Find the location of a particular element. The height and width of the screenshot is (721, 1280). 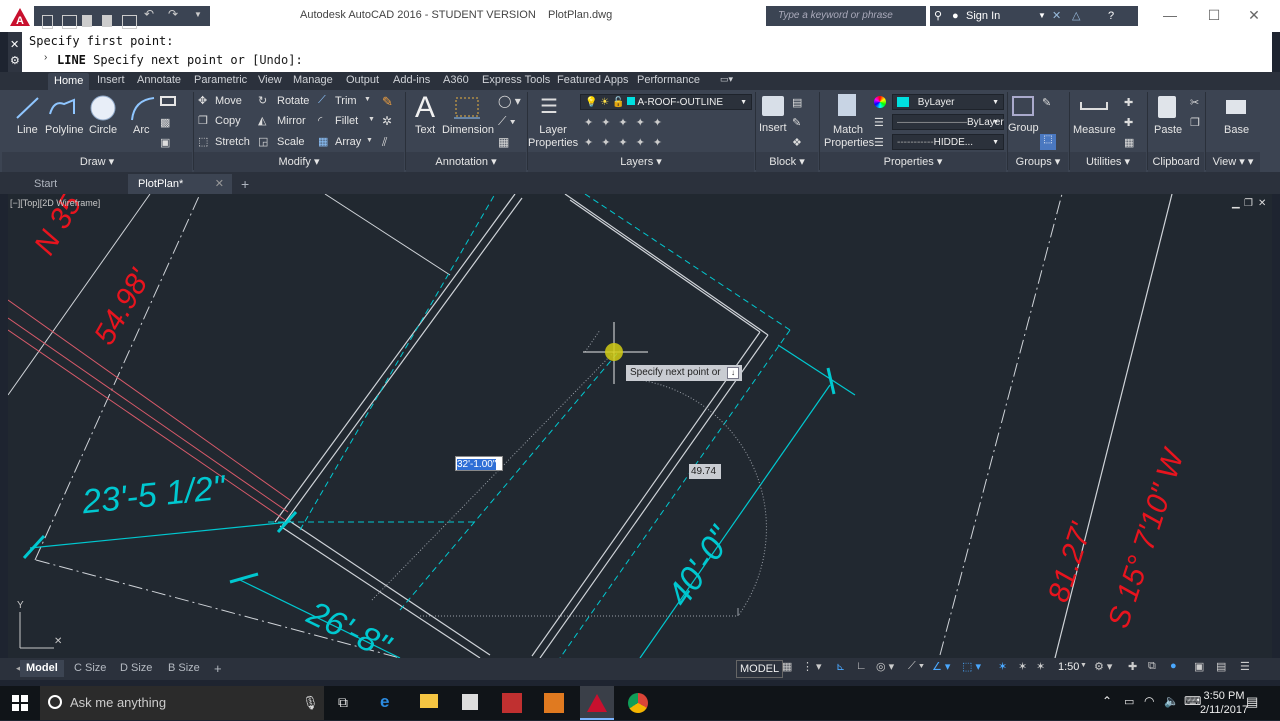

copy-clip-icon: ❐ is located at coordinates (1195, 122).